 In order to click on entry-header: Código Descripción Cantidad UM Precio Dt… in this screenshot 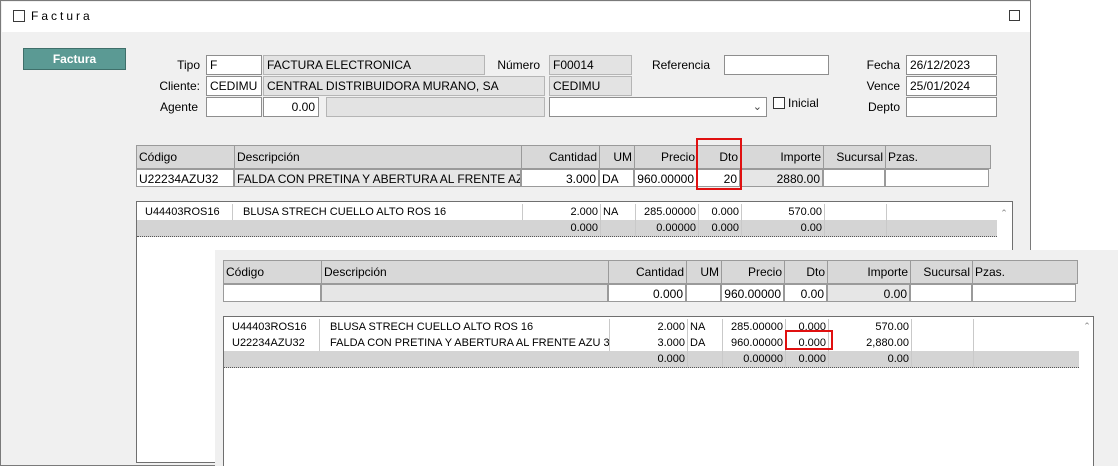, I will do `click(563, 157)`.